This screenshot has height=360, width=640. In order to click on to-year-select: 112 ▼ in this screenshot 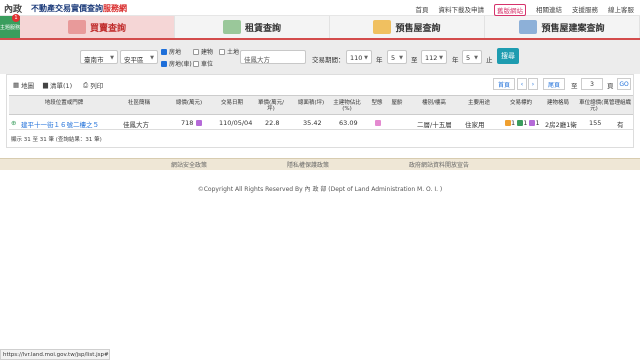, I will do `click(434, 57)`.